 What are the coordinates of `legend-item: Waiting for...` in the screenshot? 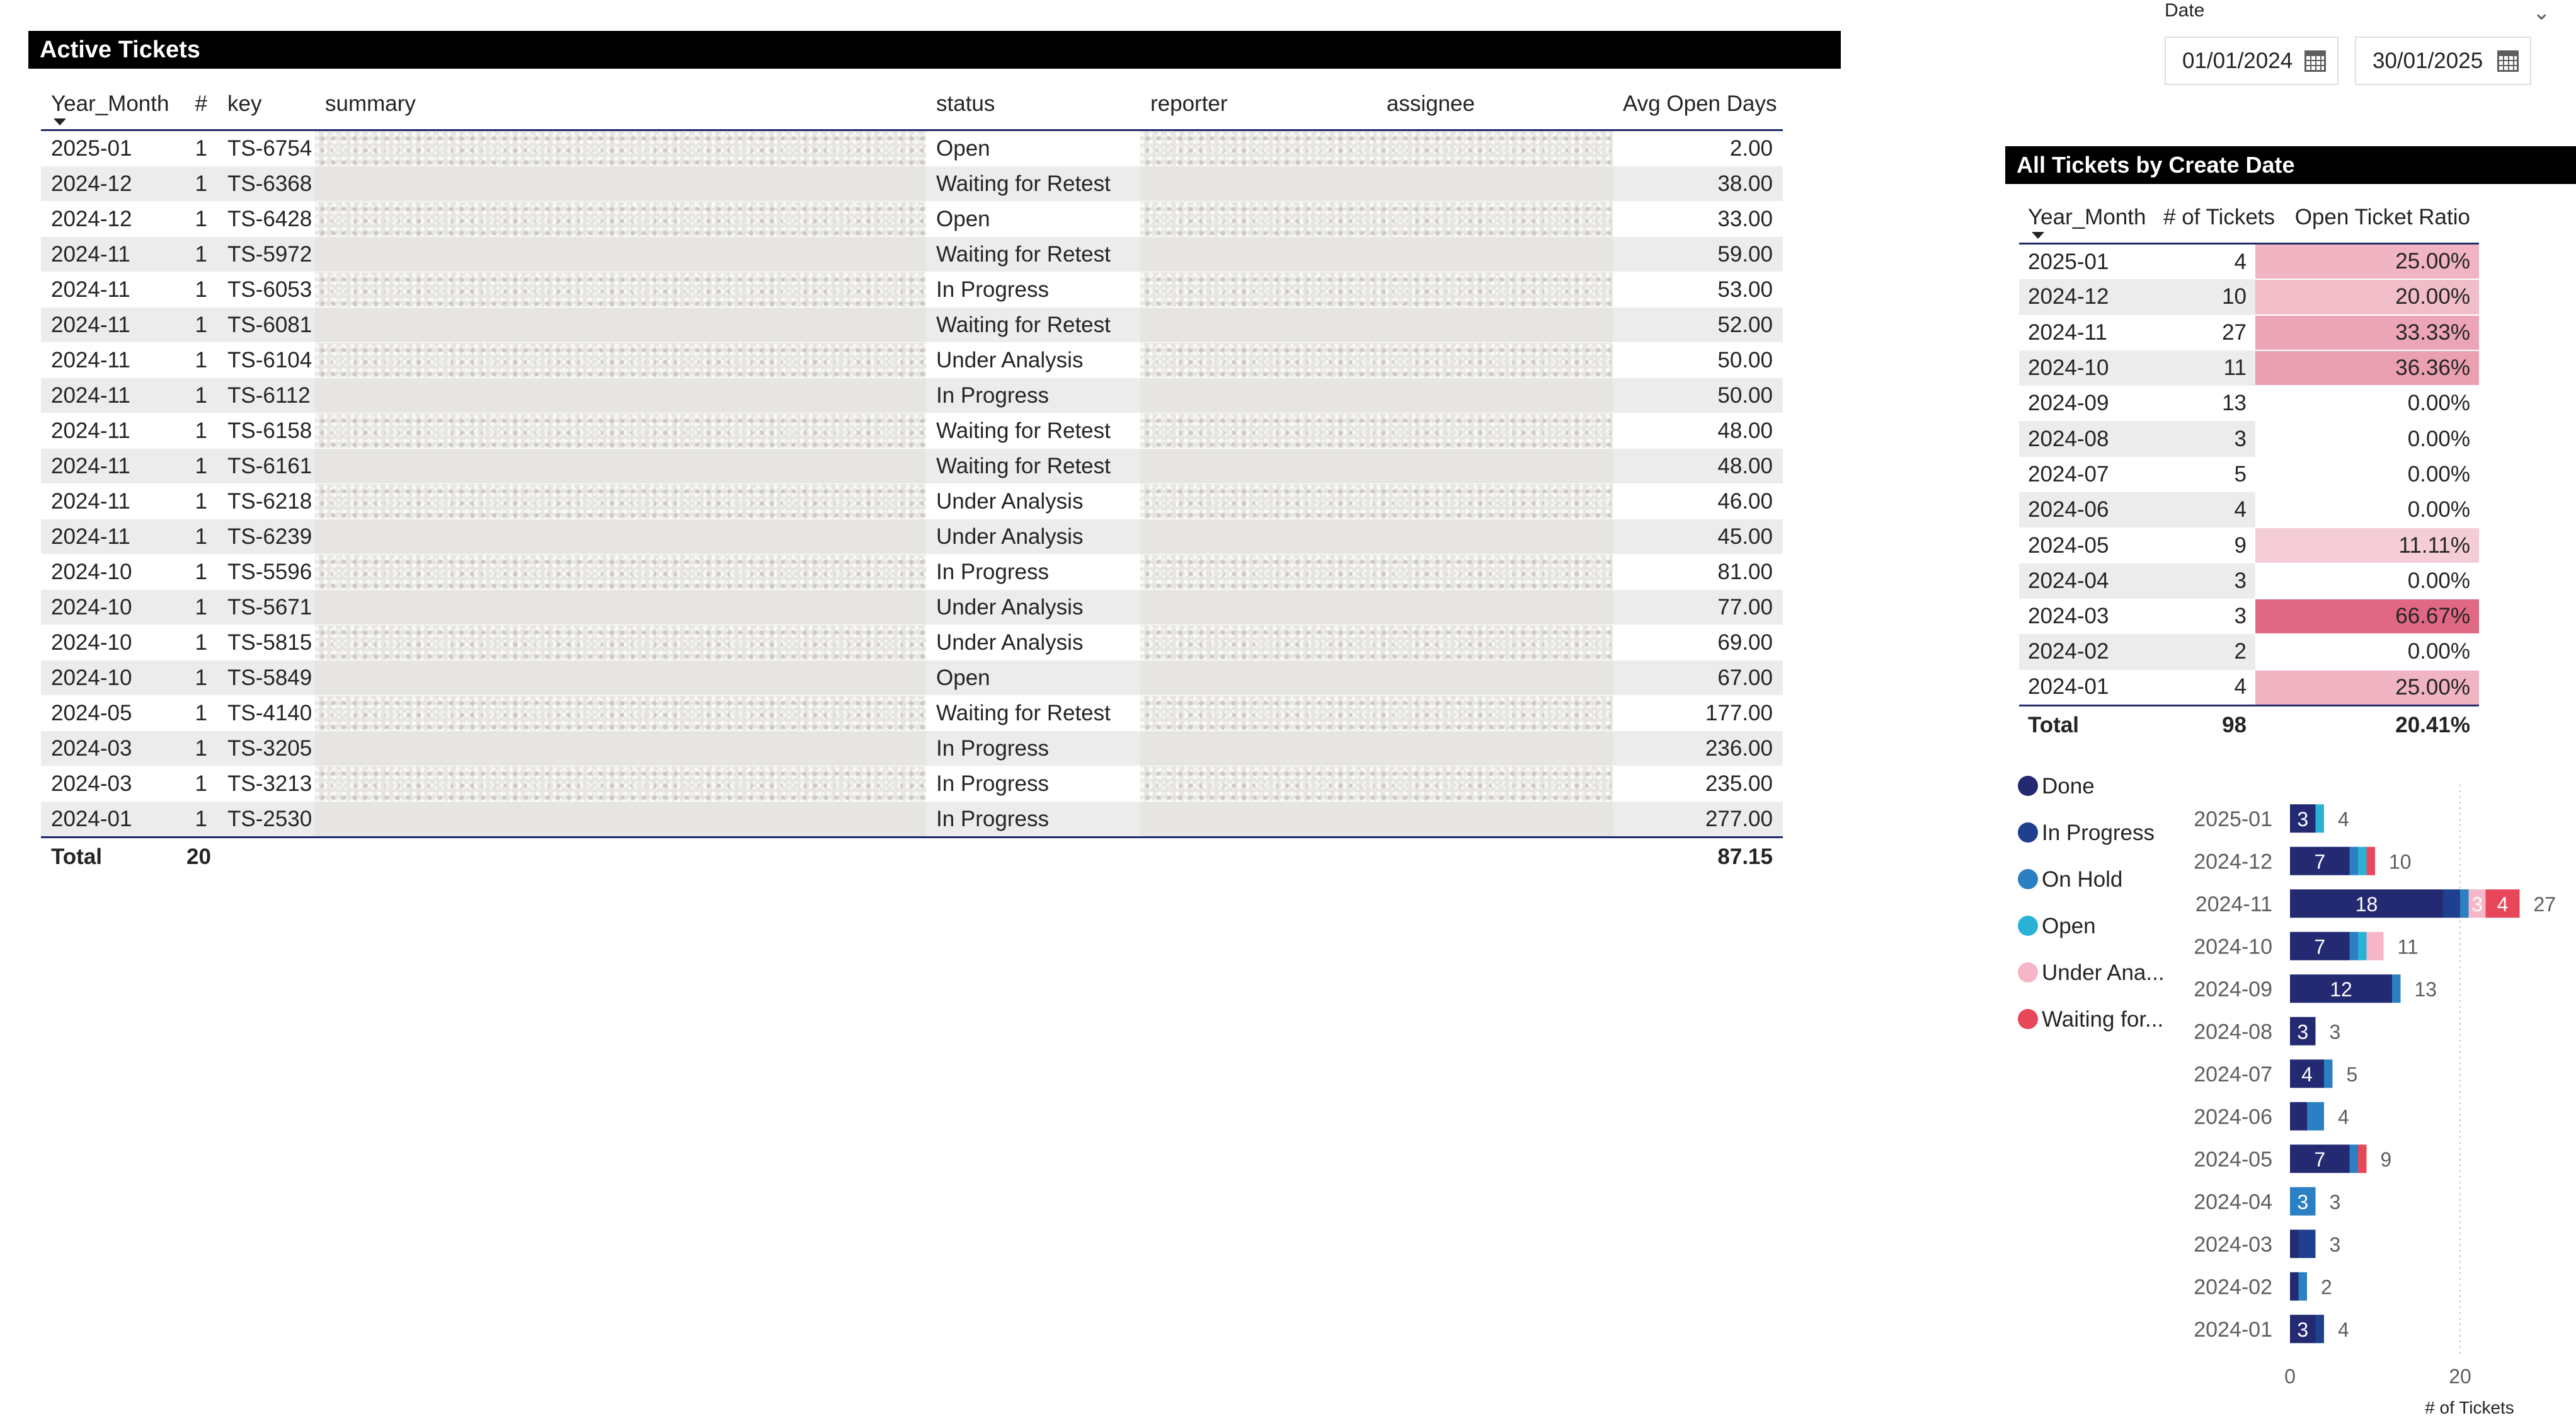 It's located at (2090, 1019).